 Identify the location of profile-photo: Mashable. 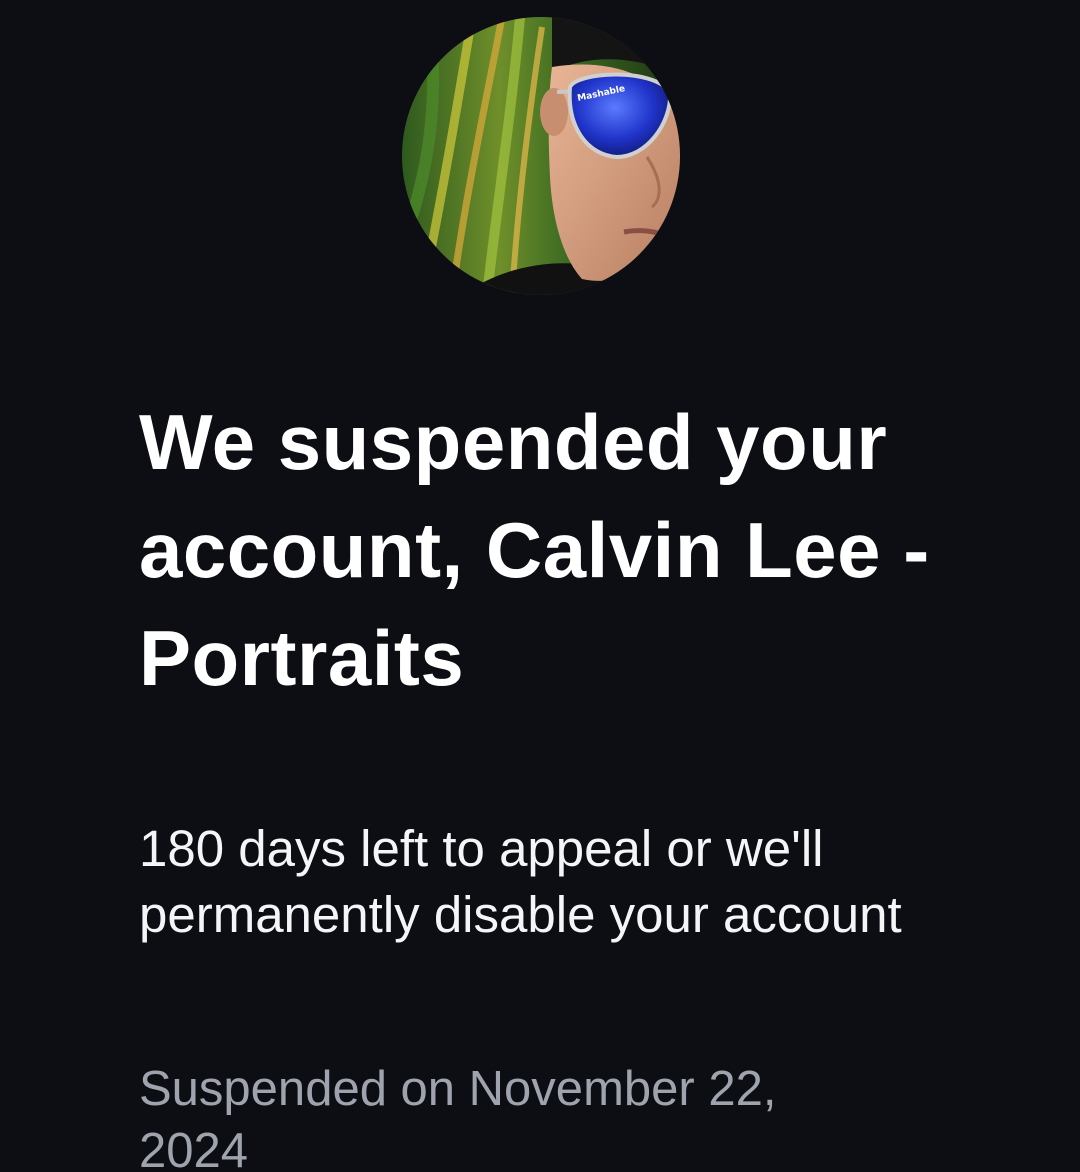
(541, 156).